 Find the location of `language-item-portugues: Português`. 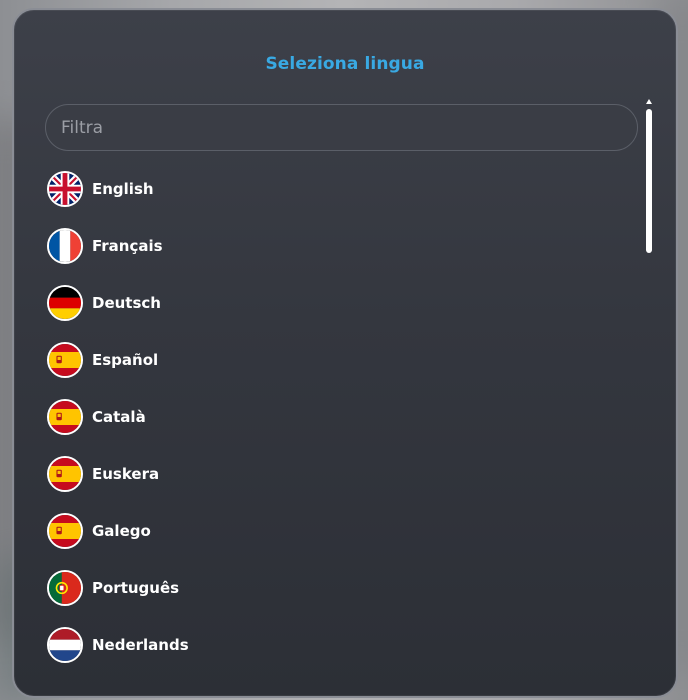

language-item-portugues: Português is located at coordinates (327, 587).